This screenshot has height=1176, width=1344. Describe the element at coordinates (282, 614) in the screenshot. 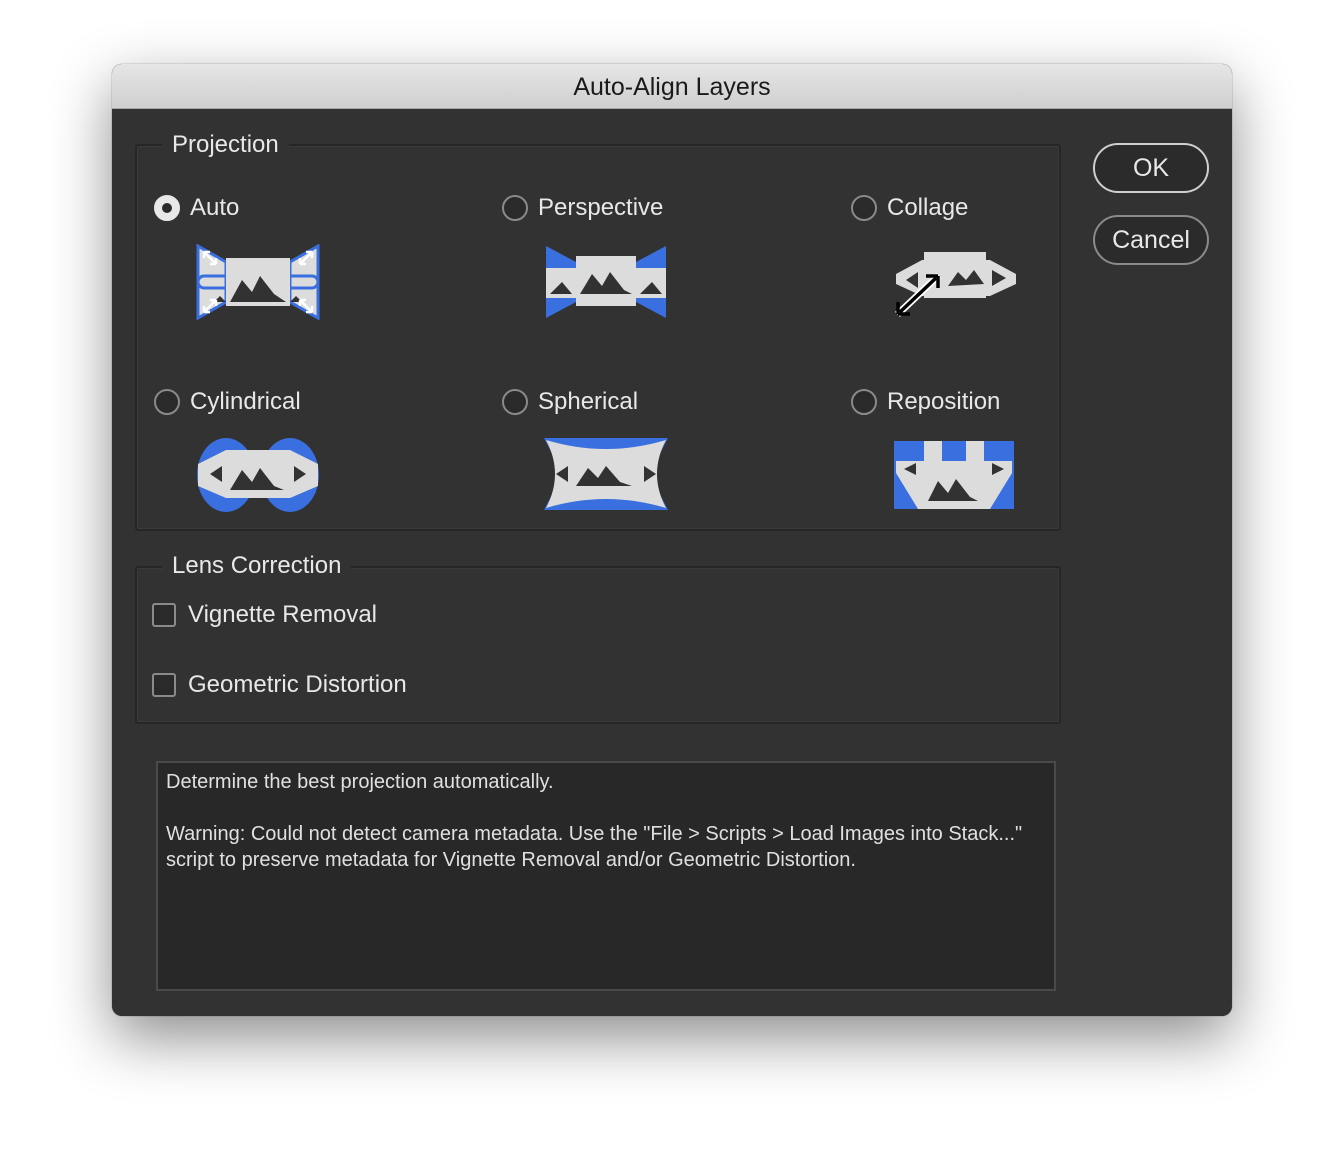

I see `vignette-removal-label: Vignette Removal` at that location.